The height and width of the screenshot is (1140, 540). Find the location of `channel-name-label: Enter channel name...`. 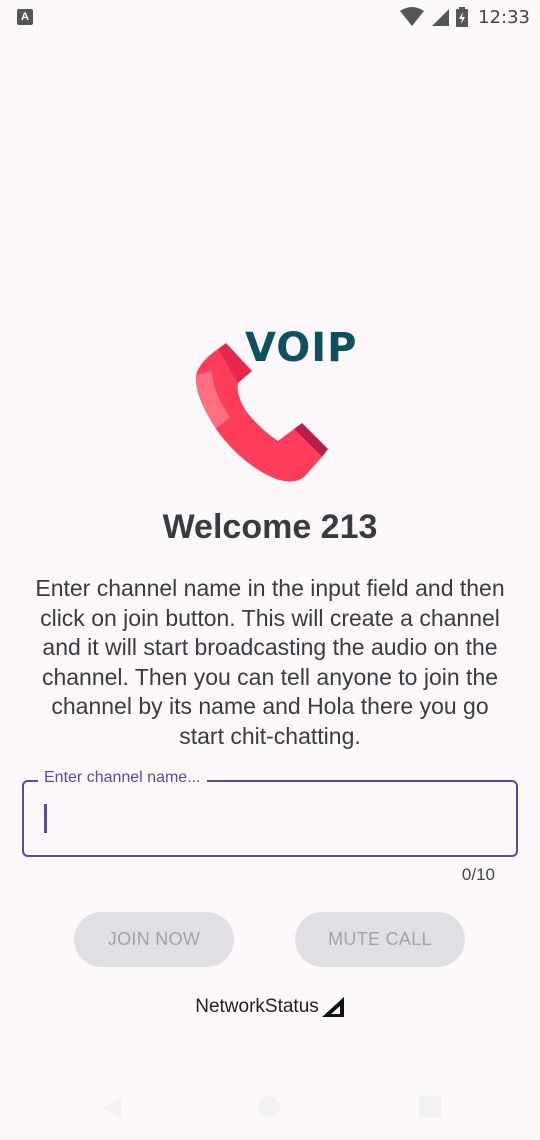

channel-name-label: Enter channel name... is located at coordinates (122, 778).